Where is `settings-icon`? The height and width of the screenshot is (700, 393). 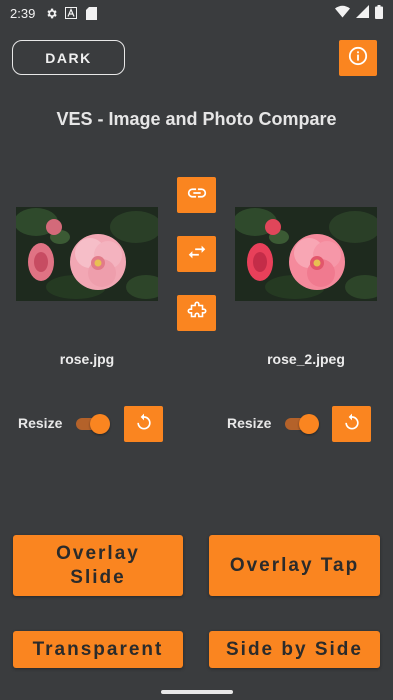
settings-icon is located at coordinates (51, 13).